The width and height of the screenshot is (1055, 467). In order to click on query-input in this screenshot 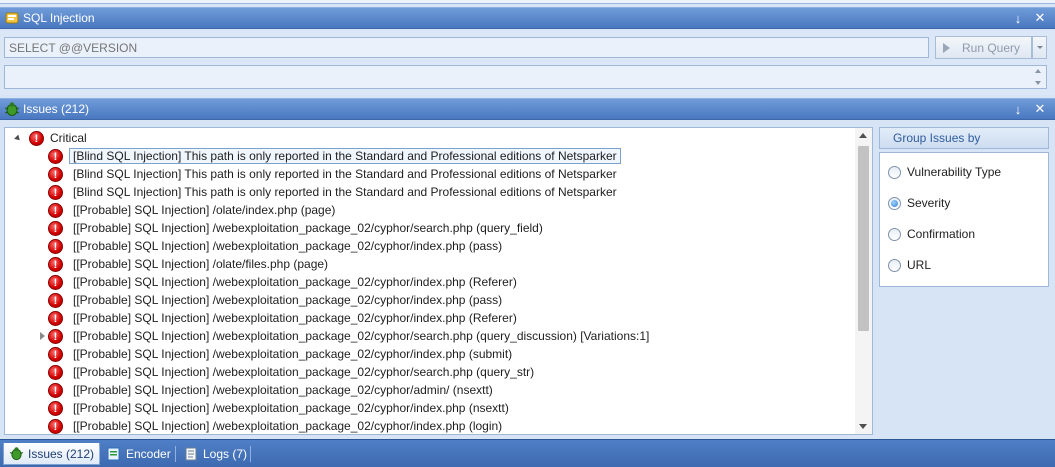, I will do `click(466, 47)`.